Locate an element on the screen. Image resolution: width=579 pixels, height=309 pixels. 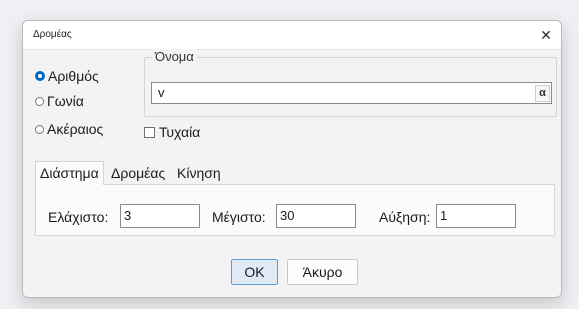
title-bar: Δρομέας ✕ is located at coordinates (292, 35).